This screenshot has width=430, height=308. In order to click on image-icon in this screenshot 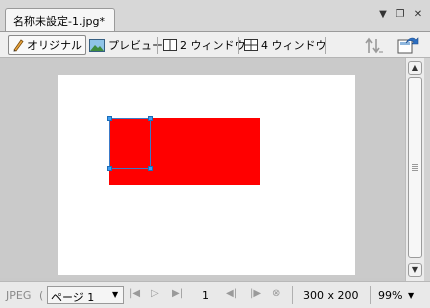, I will do `click(97, 45)`.